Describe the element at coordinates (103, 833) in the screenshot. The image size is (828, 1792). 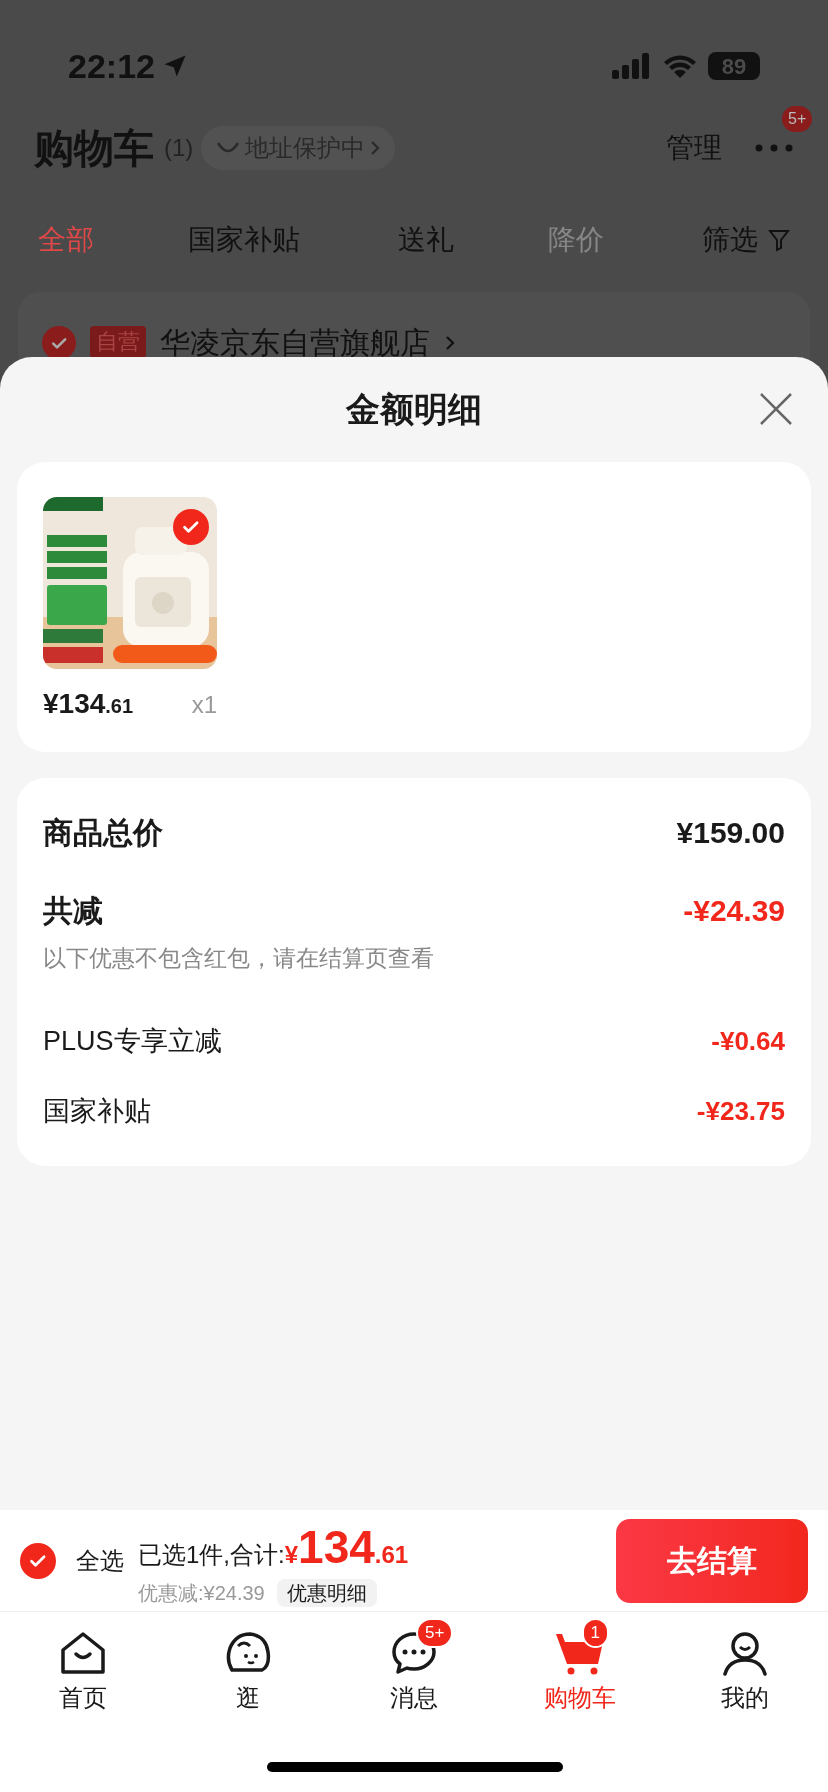
I see `summary-label: 商品总价` at that location.